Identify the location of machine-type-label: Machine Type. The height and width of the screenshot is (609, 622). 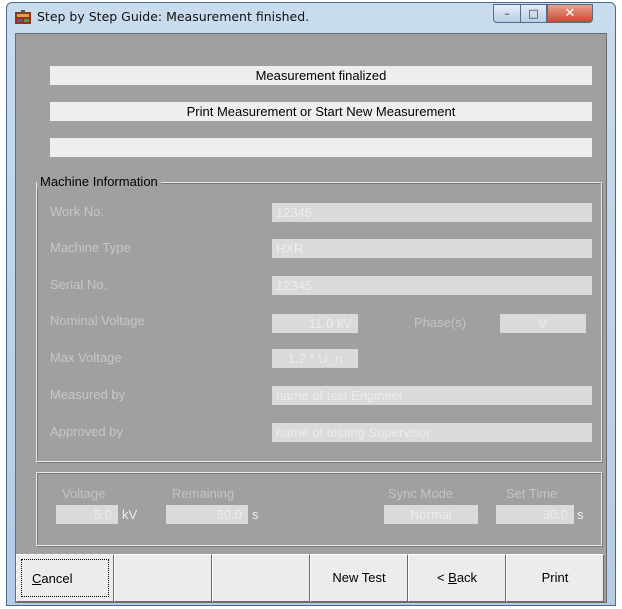
(90, 247).